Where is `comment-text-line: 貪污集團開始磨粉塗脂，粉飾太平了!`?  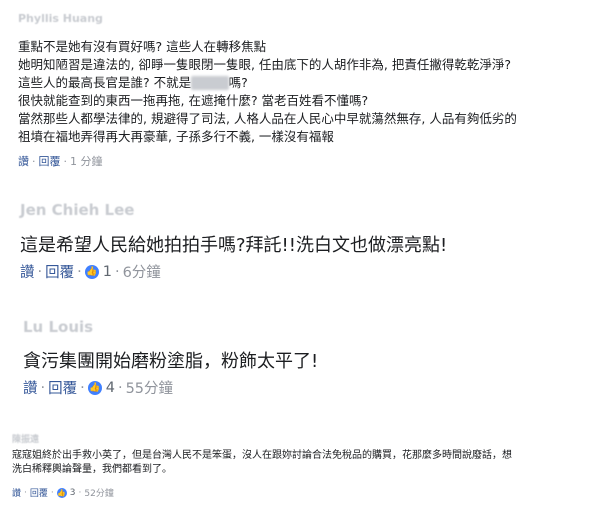
comment-text-line: 貪污集團開始磨粉塗脂，粉飾太平了! is located at coordinates (171, 361).